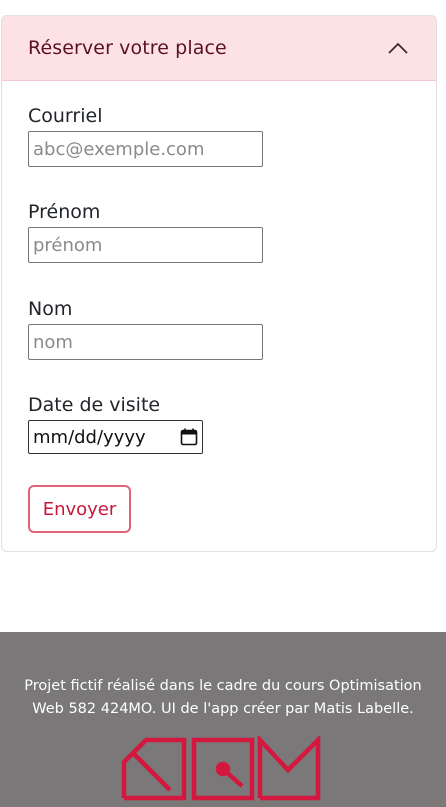 The image size is (446, 807). I want to click on chevron-up-icon, so click(398, 48).